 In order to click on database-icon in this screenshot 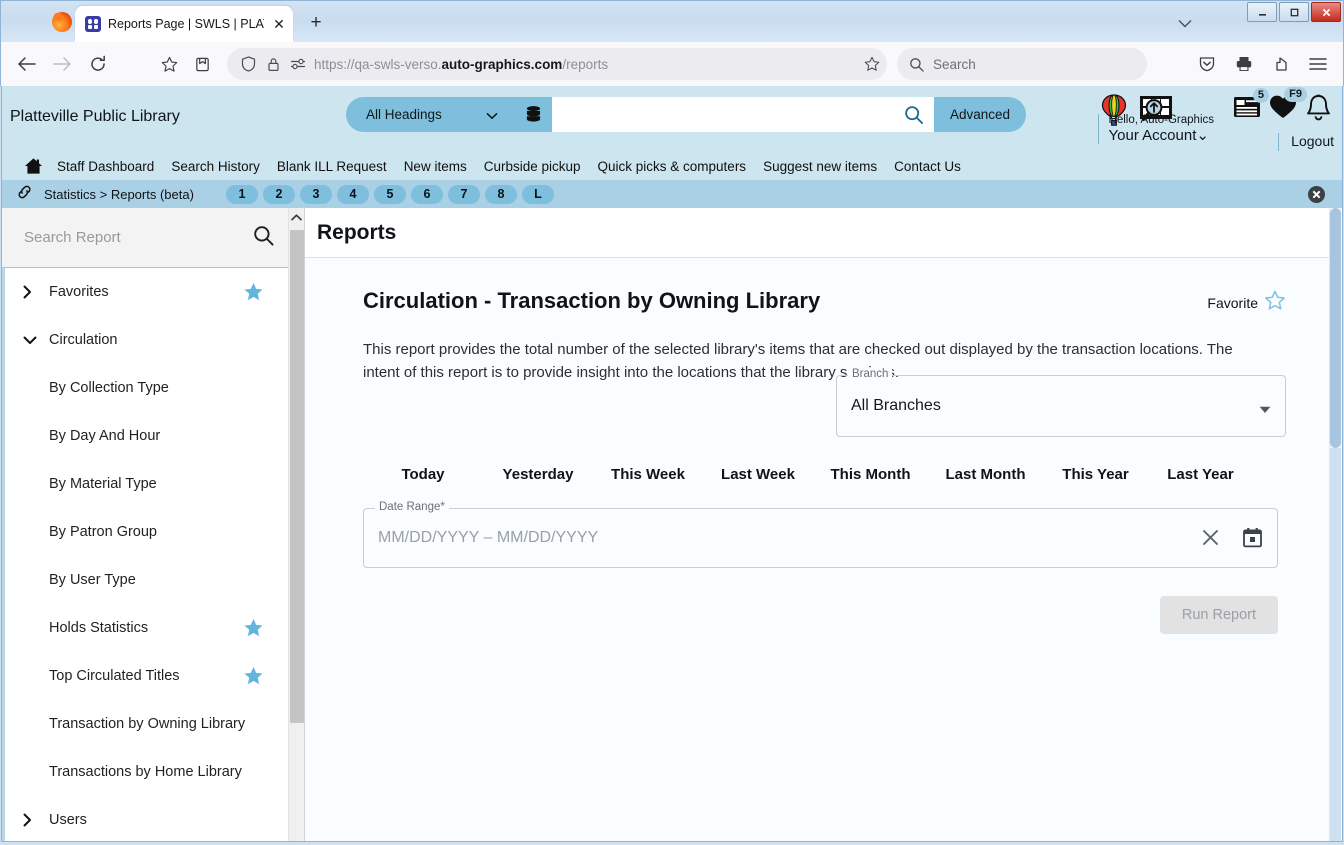, I will do `click(533, 114)`.